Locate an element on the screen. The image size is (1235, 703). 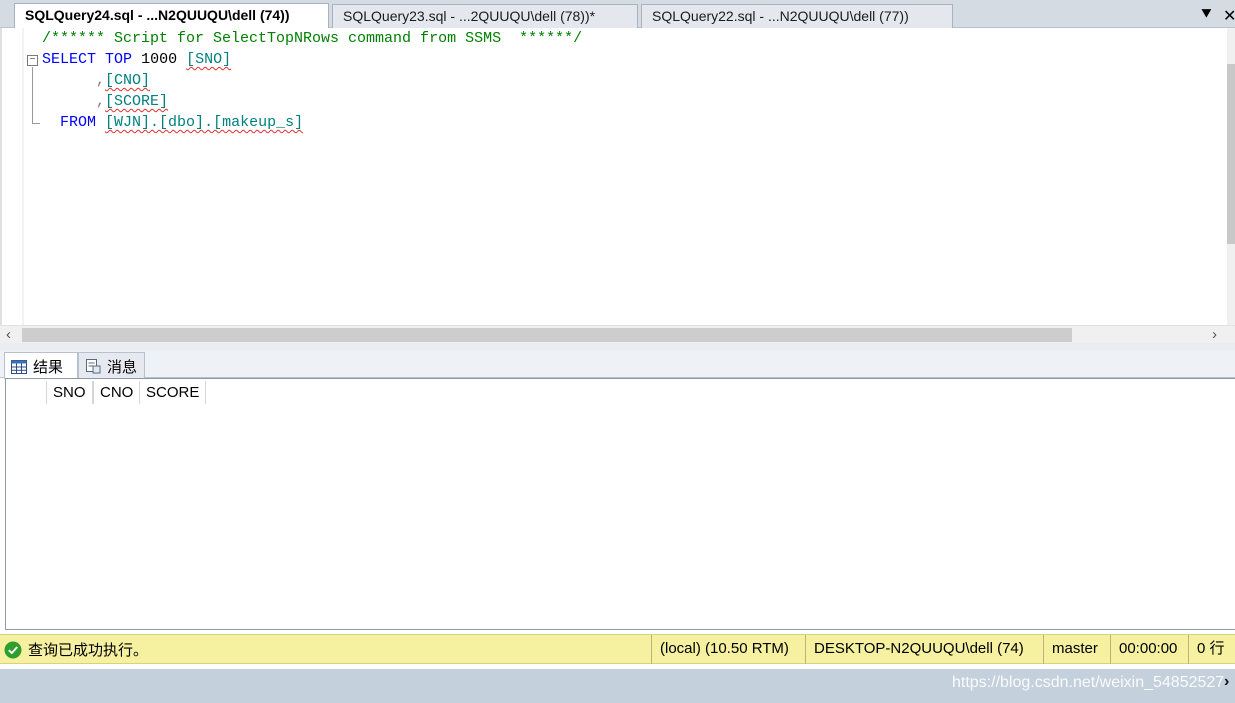
row-header-corner is located at coordinates (28, 392).